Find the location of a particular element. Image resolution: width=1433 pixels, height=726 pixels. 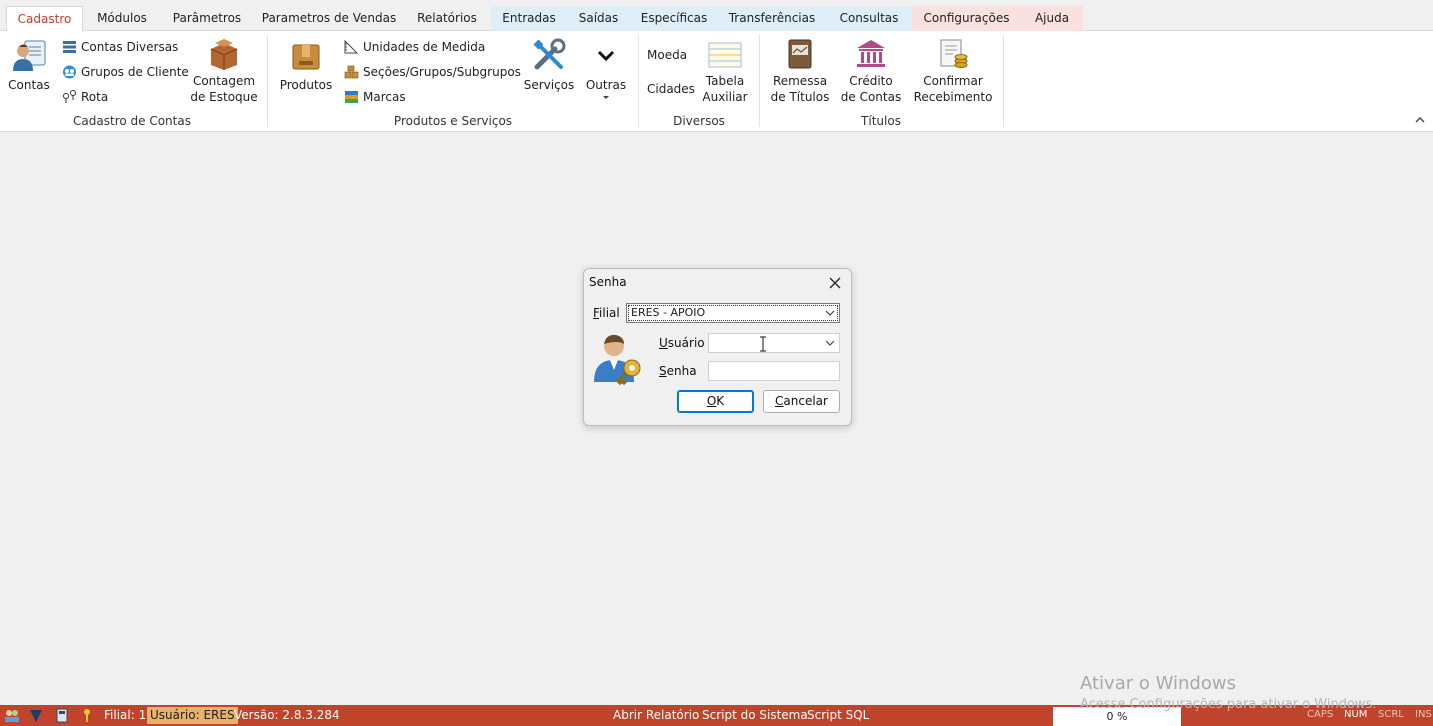

bank-icon is located at coordinates (871, 53).